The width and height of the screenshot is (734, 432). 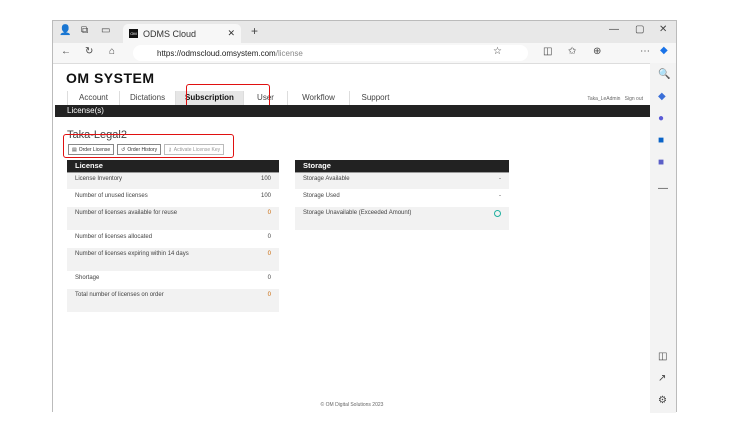 What do you see at coordinates (353, 111) in the screenshot?
I see `section-bar: License(s)` at bounding box center [353, 111].